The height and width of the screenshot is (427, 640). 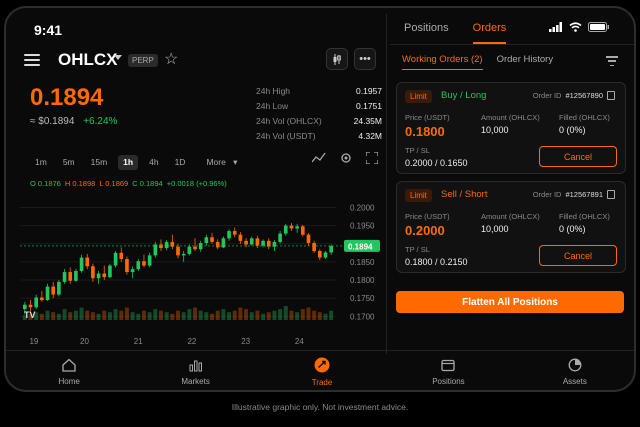 What do you see at coordinates (69, 370) in the screenshot?
I see `nav-home: Home` at bounding box center [69, 370].